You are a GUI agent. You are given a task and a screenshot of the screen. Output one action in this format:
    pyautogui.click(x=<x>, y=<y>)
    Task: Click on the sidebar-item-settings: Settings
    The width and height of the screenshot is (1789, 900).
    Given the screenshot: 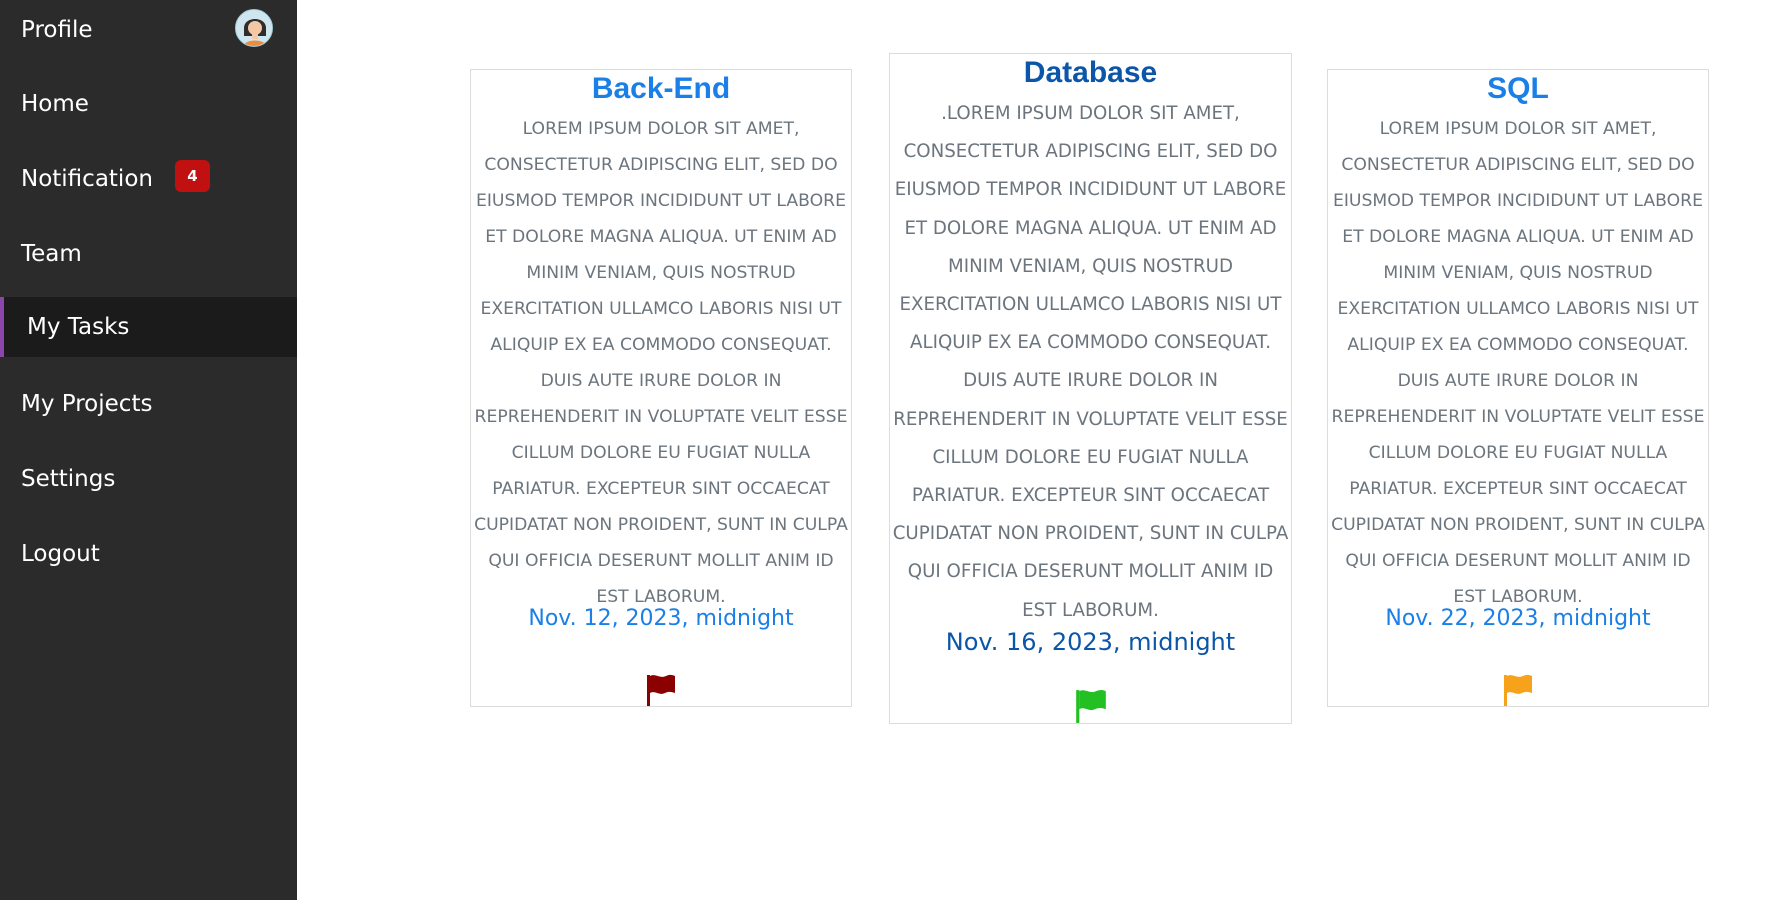 What is the action you would take?
    pyautogui.click(x=148, y=479)
    